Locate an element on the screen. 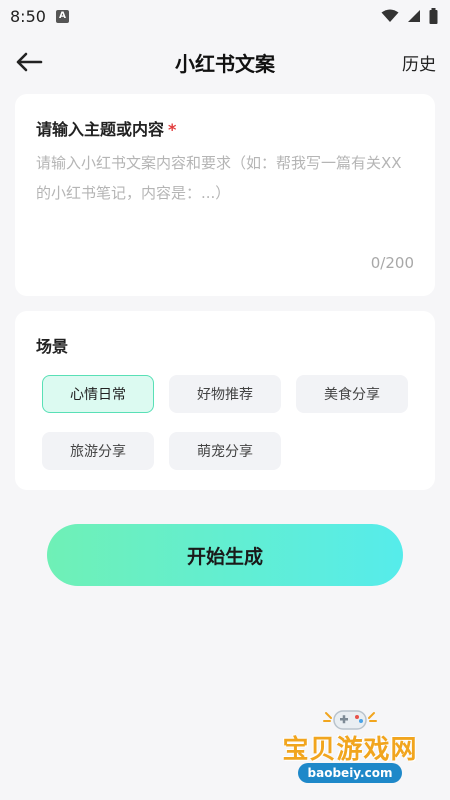 The height and width of the screenshot is (800, 450). app-header: 小红书文案 历史 is located at coordinates (225, 62).